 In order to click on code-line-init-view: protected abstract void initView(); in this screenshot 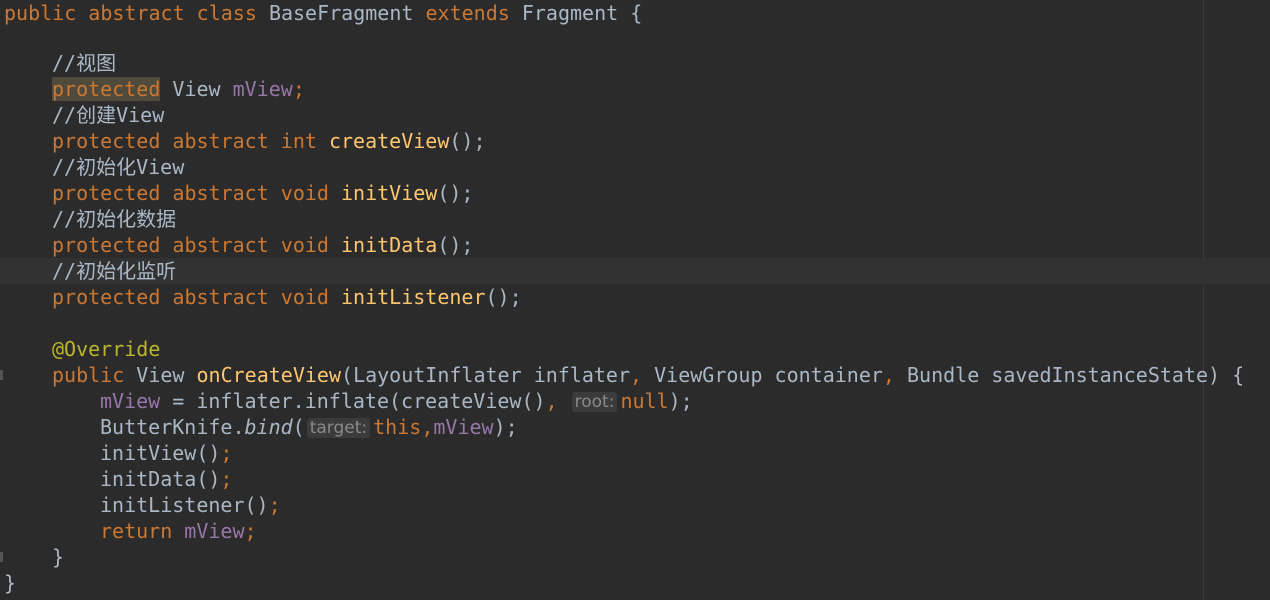, I will do `click(635, 193)`.